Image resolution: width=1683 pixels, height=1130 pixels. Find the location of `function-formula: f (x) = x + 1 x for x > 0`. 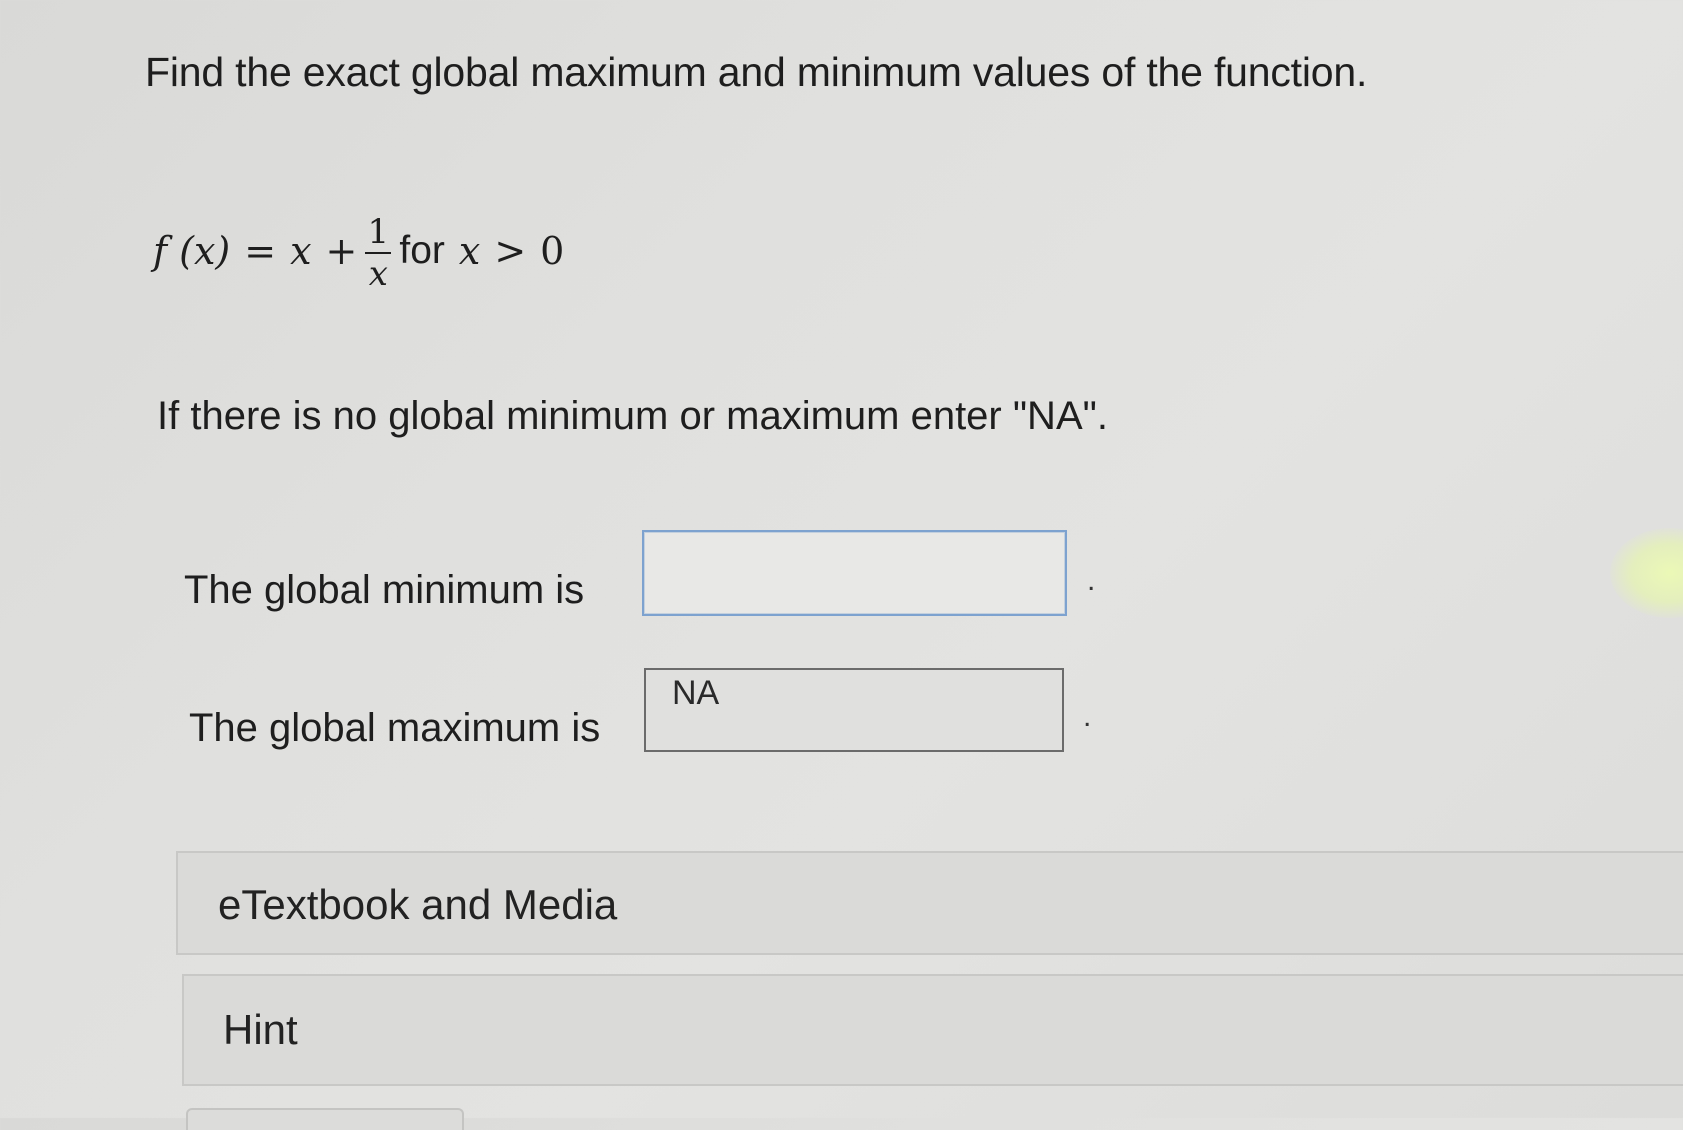

function-formula: f (x) = x + 1 x for x > 0 is located at coordinates (358, 251).